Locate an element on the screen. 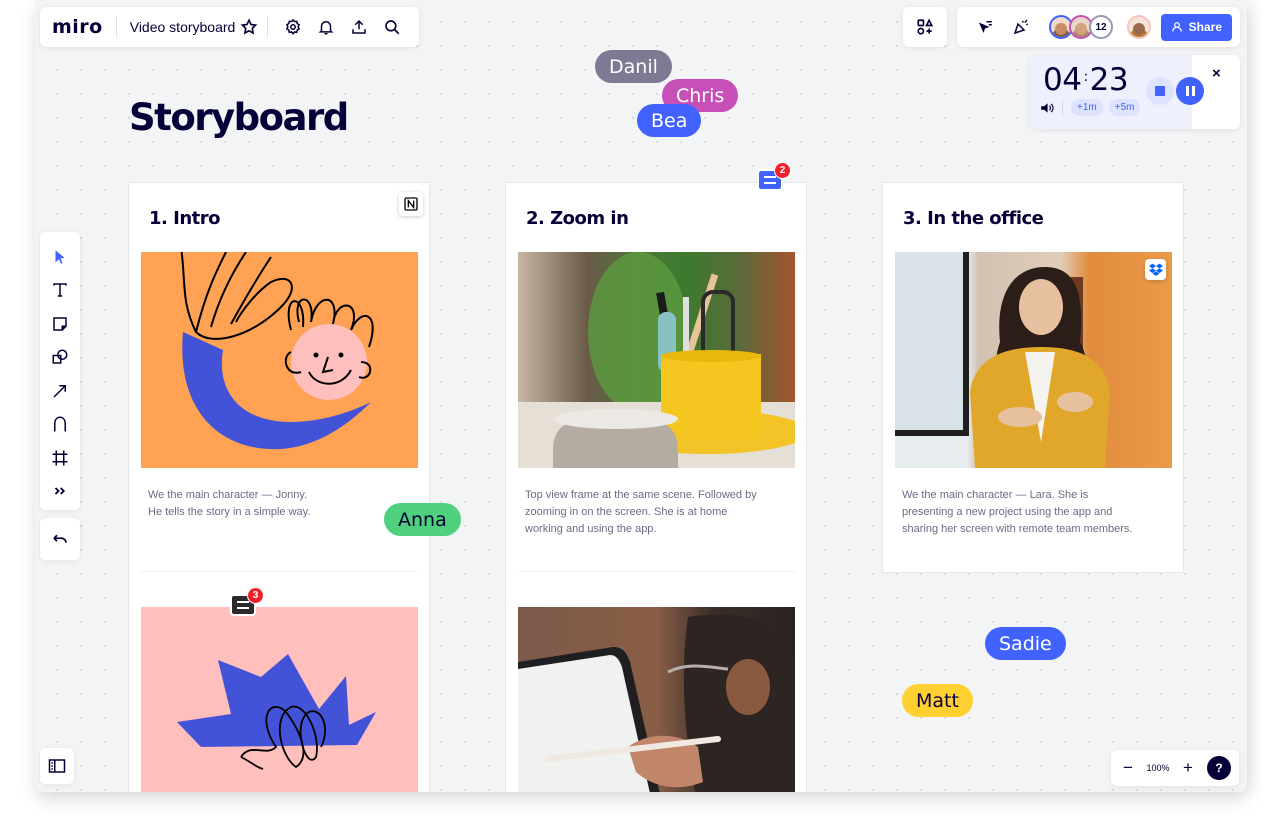 The width and height of the screenshot is (1280, 840). star-icon is located at coordinates (249, 27).